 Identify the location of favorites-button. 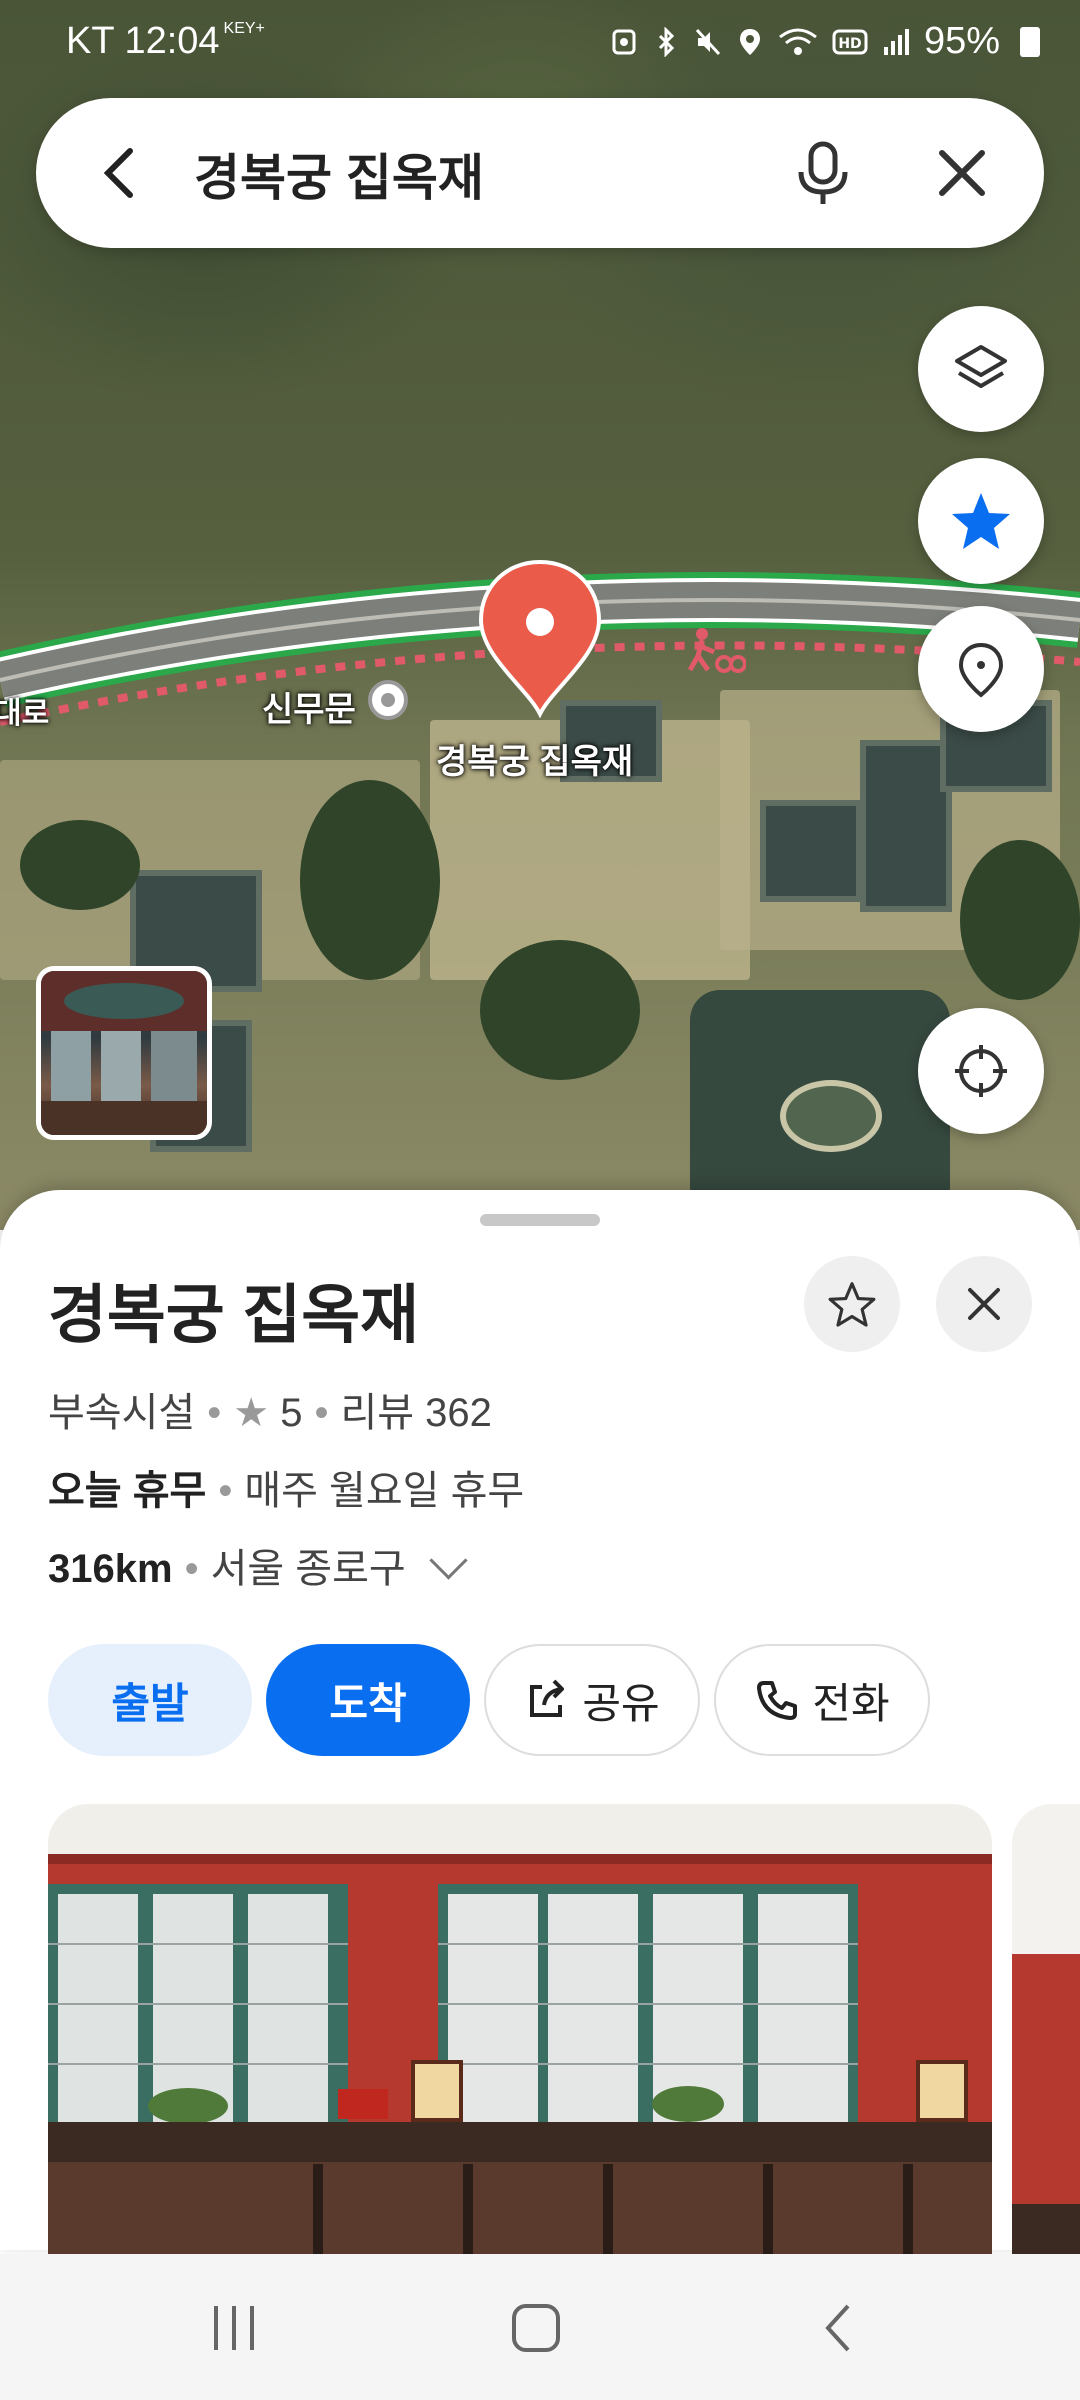
(981, 521).